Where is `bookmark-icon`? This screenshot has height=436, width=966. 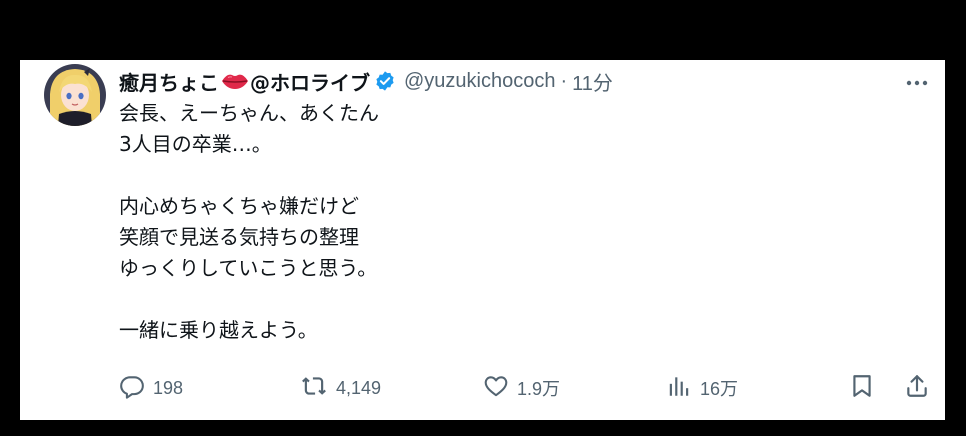 bookmark-icon is located at coordinates (862, 388).